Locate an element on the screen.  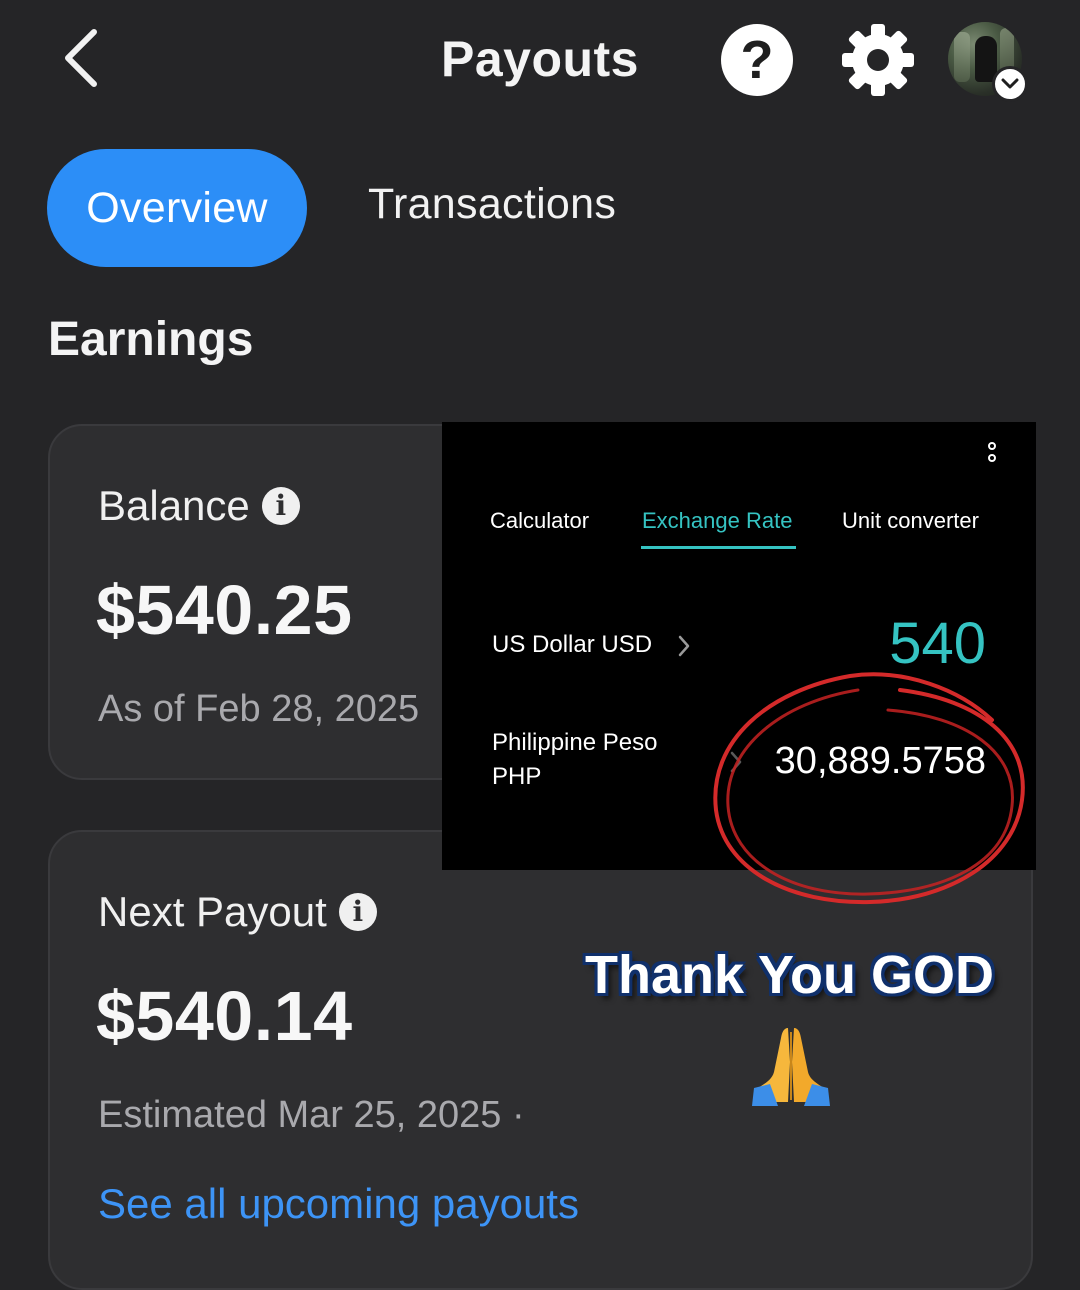
highlight-circle is located at coordinates (869, 788).